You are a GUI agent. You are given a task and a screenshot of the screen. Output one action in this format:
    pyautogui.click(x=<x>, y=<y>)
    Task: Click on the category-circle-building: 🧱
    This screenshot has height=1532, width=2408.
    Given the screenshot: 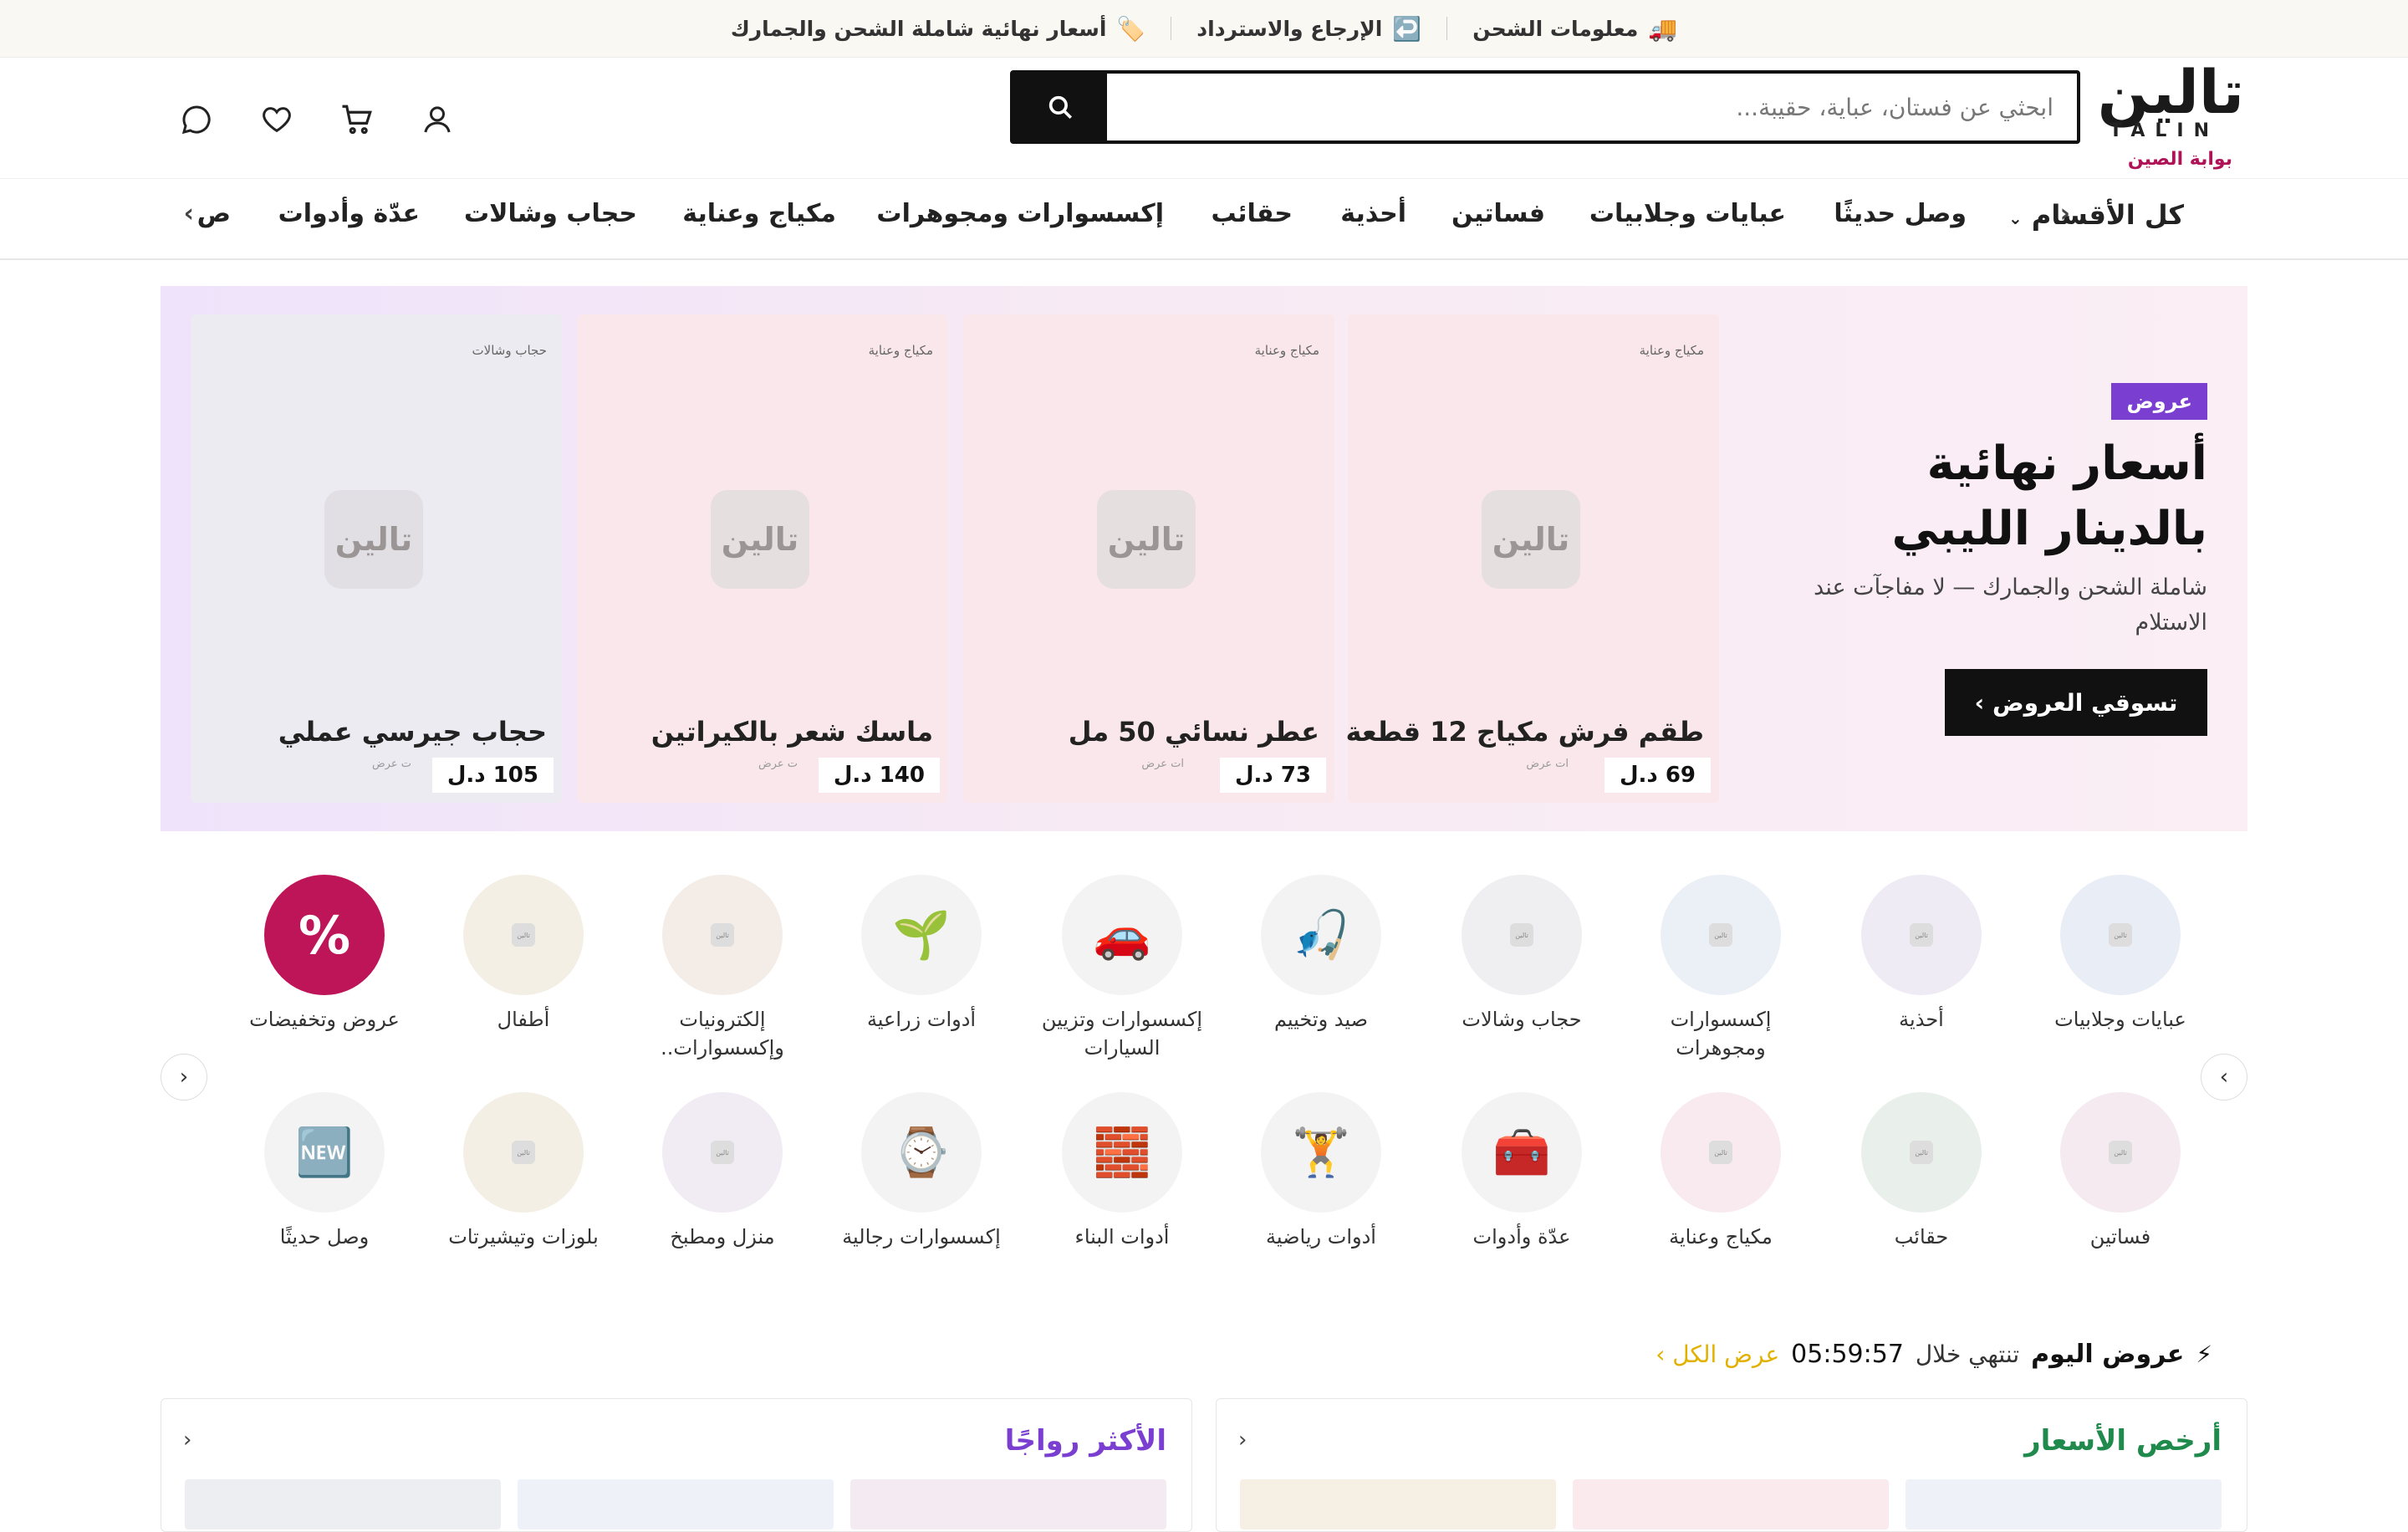 What is the action you would take?
    pyautogui.click(x=1122, y=1152)
    